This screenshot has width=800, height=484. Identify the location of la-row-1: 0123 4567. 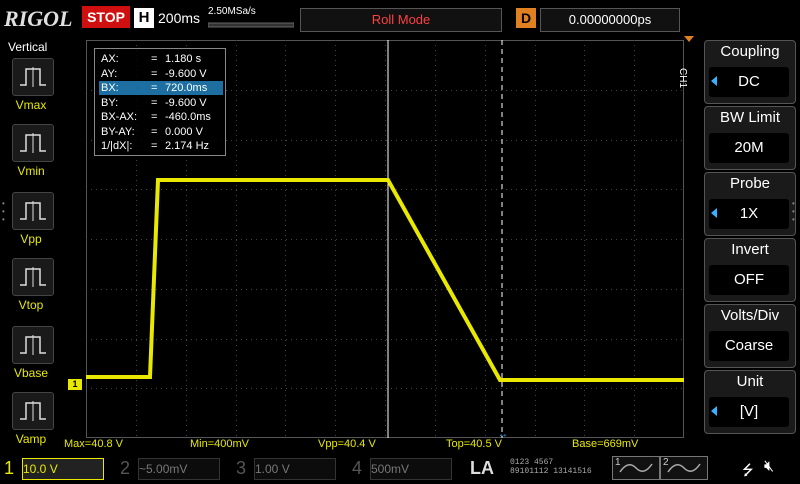
(532, 462).